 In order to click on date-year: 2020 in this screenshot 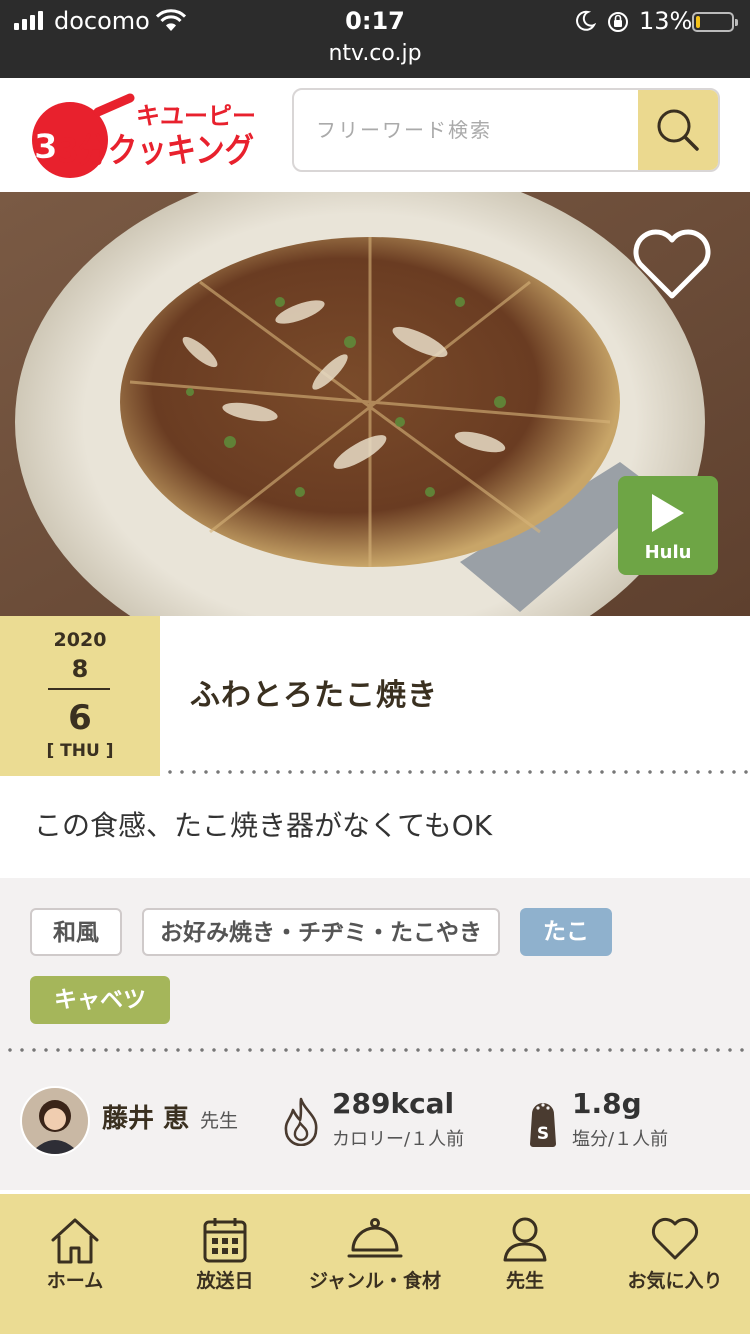, I will do `click(80, 640)`.